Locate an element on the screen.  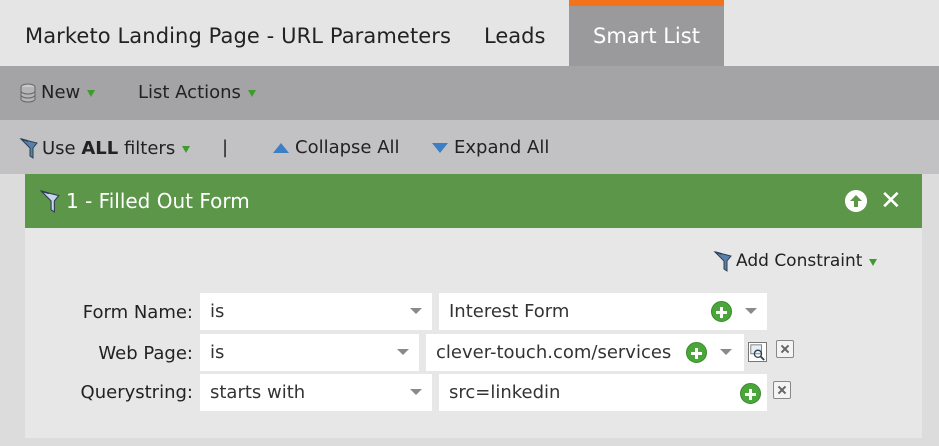
querystring-operator-select: starts with is located at coordinates (316, 392).